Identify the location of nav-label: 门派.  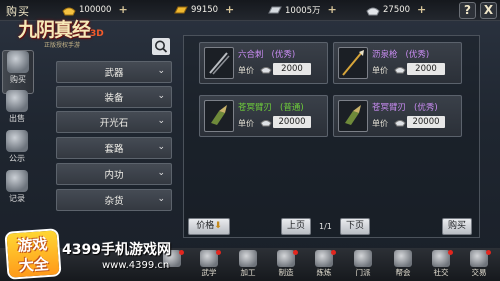
(363, 272).